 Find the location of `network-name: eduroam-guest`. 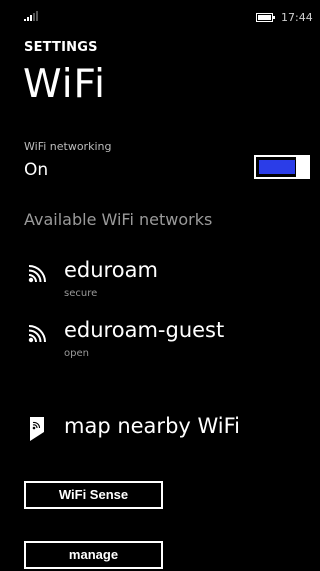

network-name: eduroam-guest is located at coordinates (144, 330).